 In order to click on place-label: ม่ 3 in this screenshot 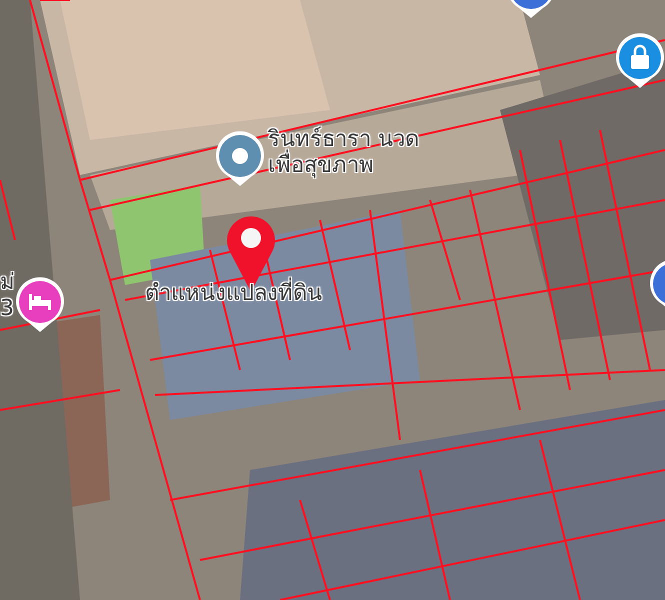, I will do `click(7, 296)`.